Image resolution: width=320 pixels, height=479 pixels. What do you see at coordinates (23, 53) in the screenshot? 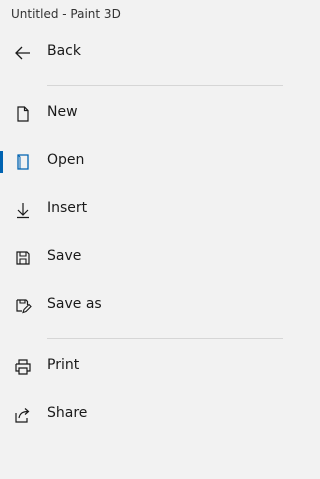
I see `back-arrow-icon` at bounding box center [23, 53].